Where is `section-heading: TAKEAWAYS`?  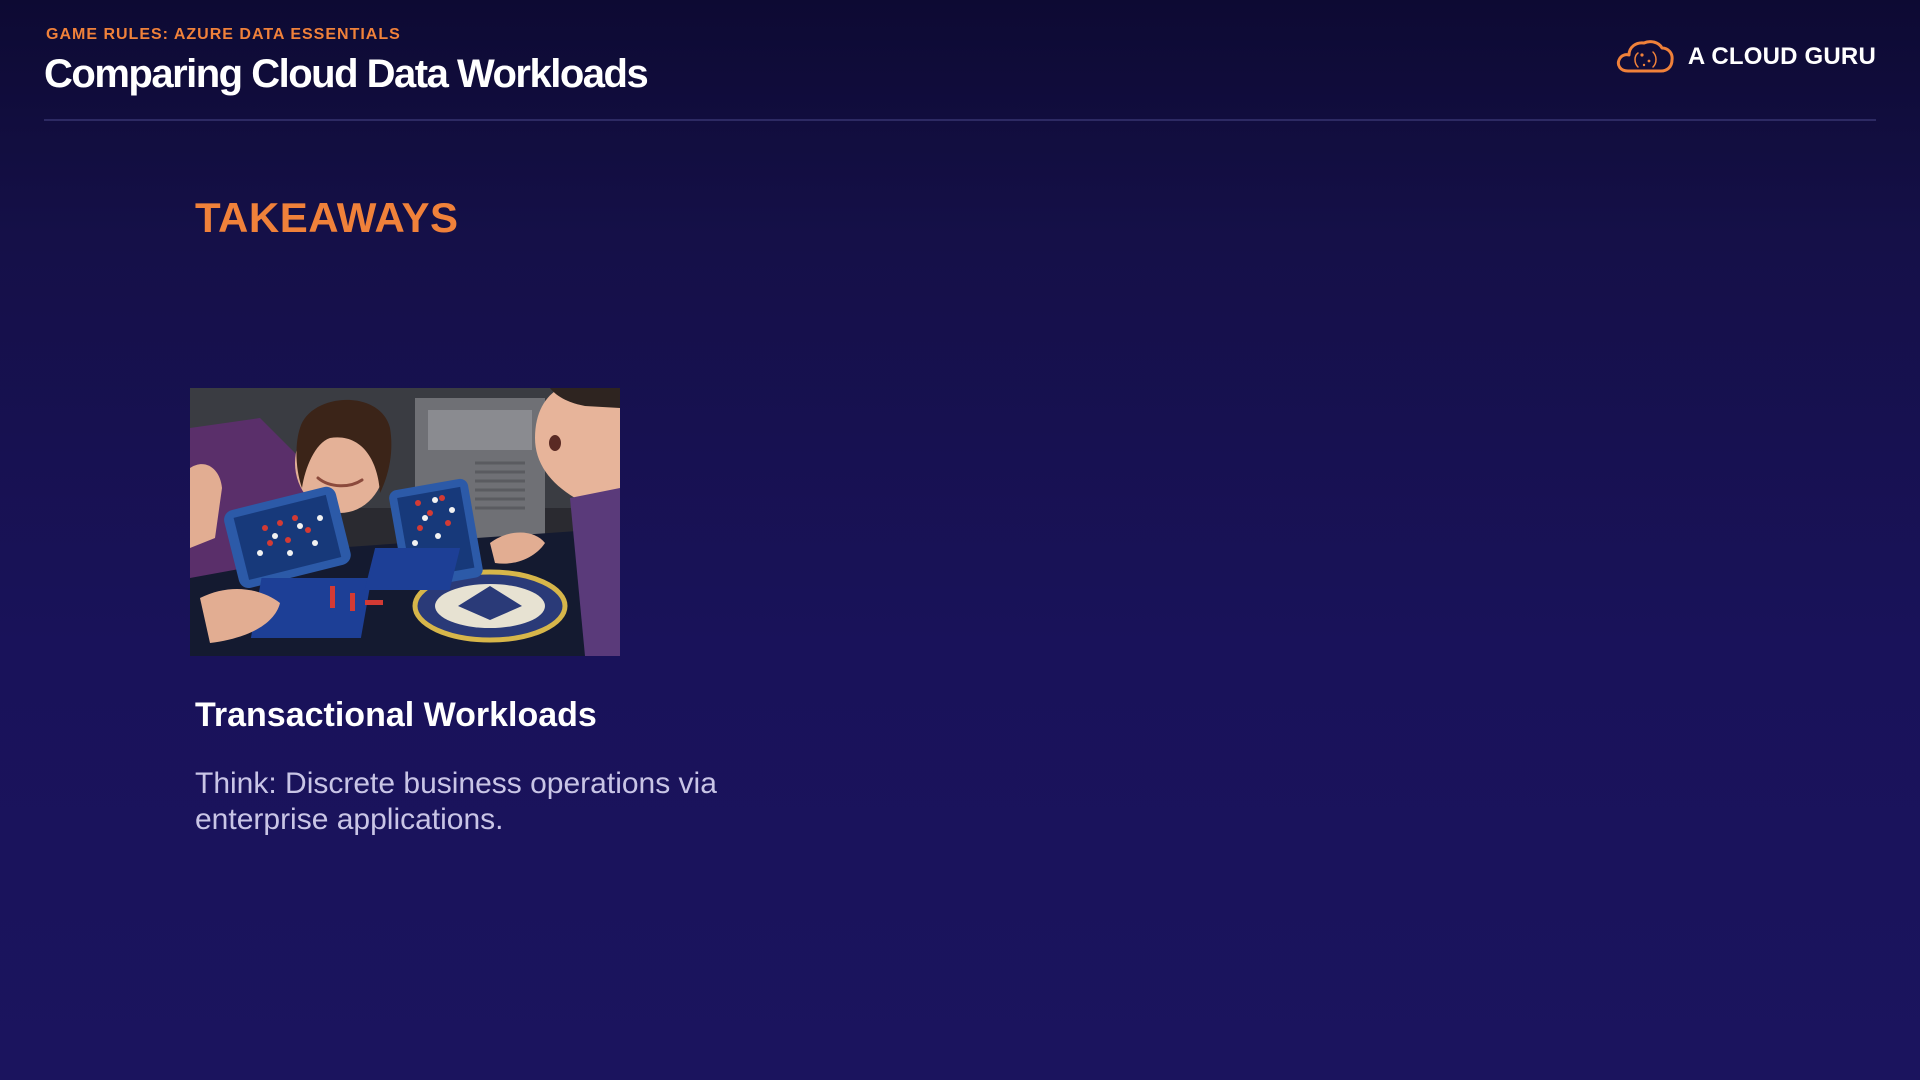 section-heading: TAKEAWAYS is located at coordinates (327, 217).